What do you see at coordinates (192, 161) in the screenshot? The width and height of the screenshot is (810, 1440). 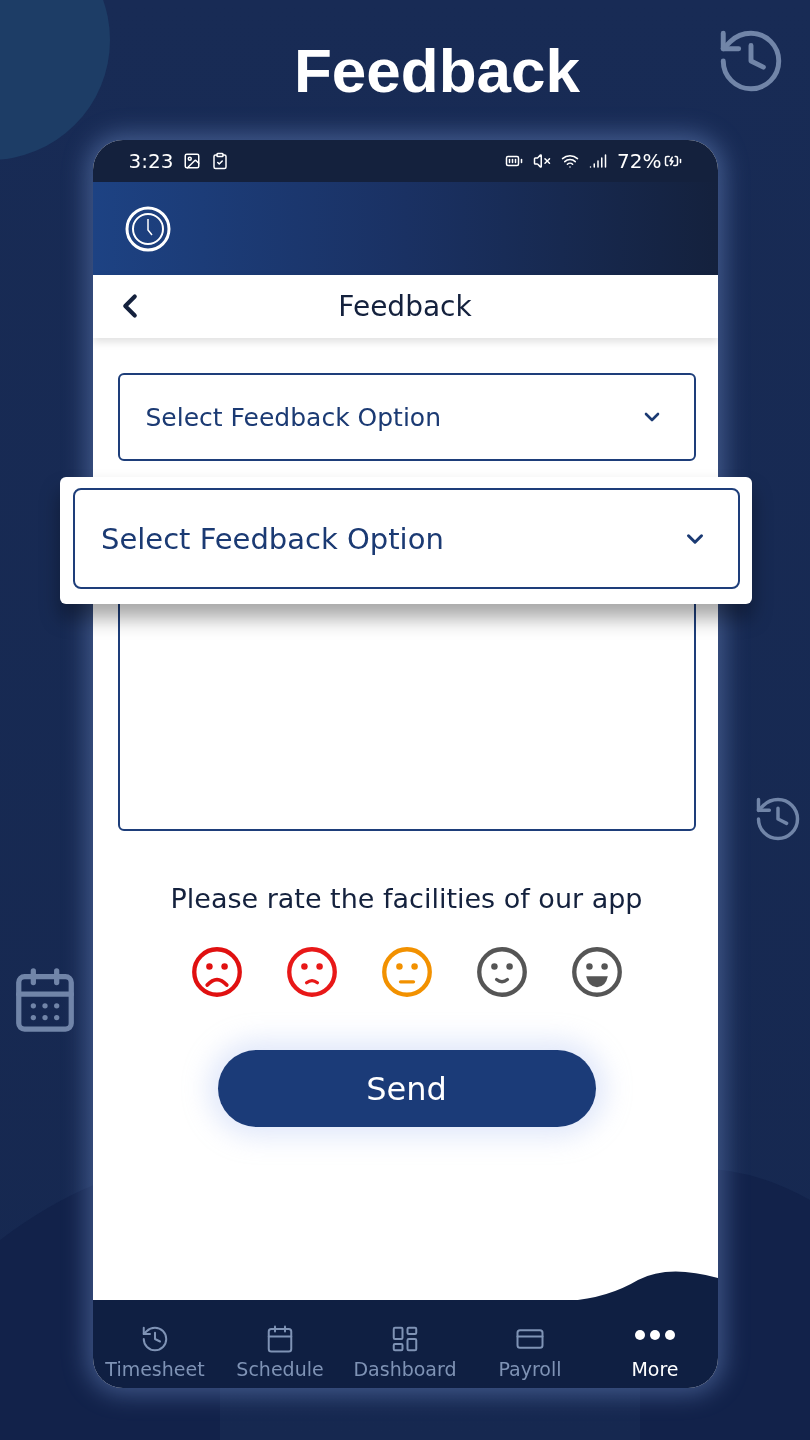 I see `image-icon` at bounding box center [192, 161].